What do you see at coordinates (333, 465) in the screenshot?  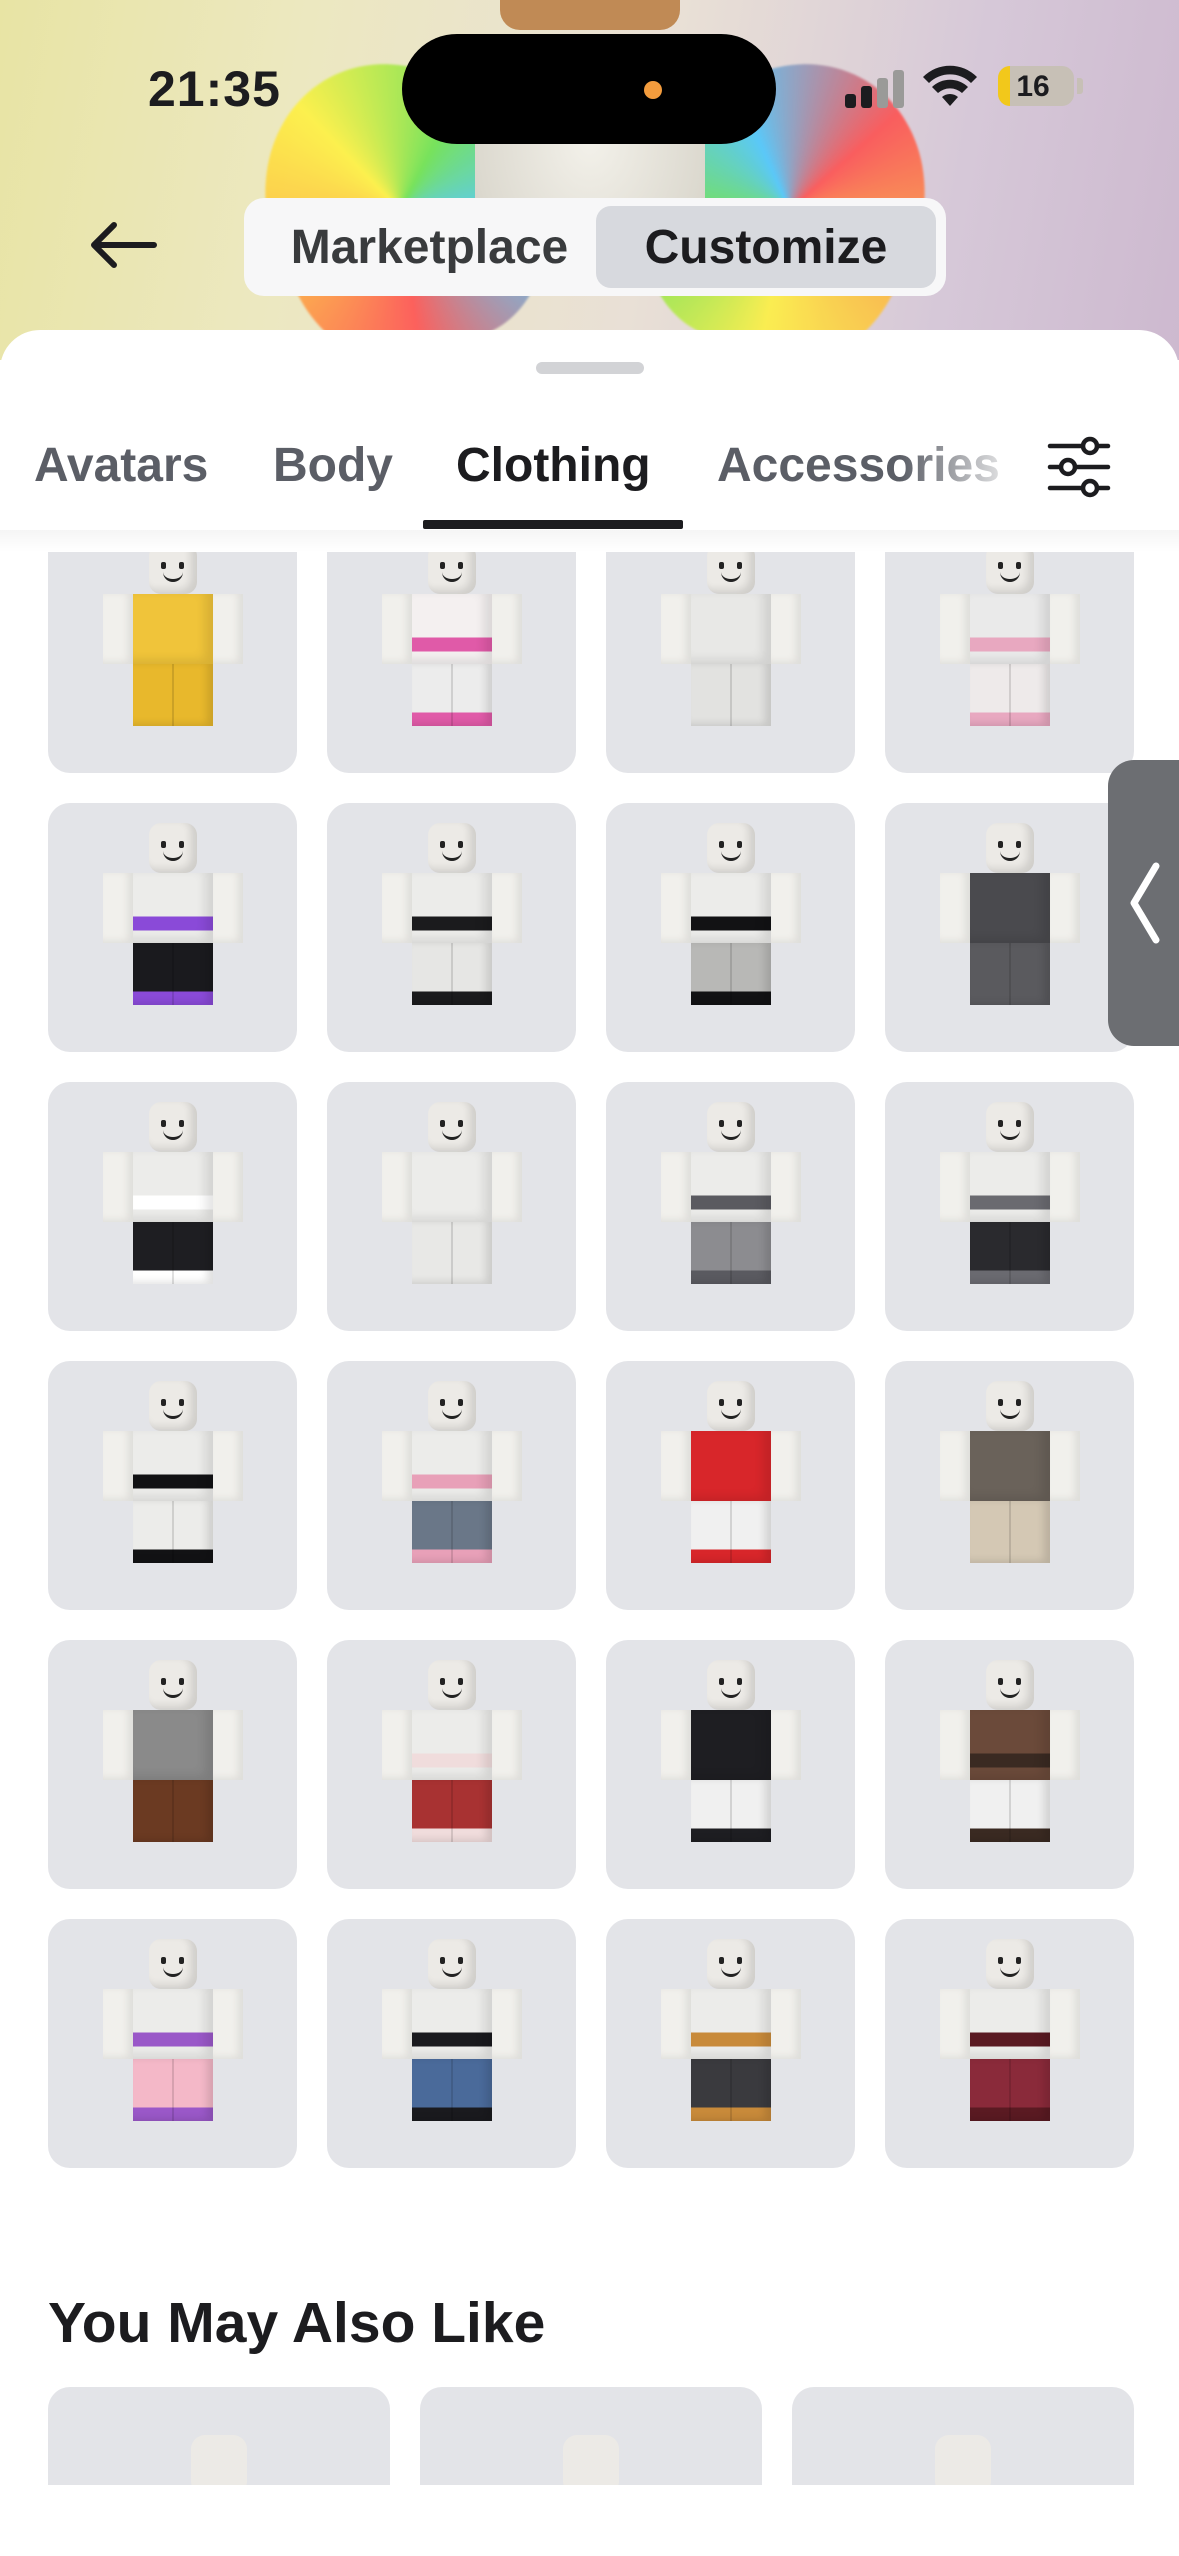 I see `tab-body: Body` at bounding box center [333, 465].